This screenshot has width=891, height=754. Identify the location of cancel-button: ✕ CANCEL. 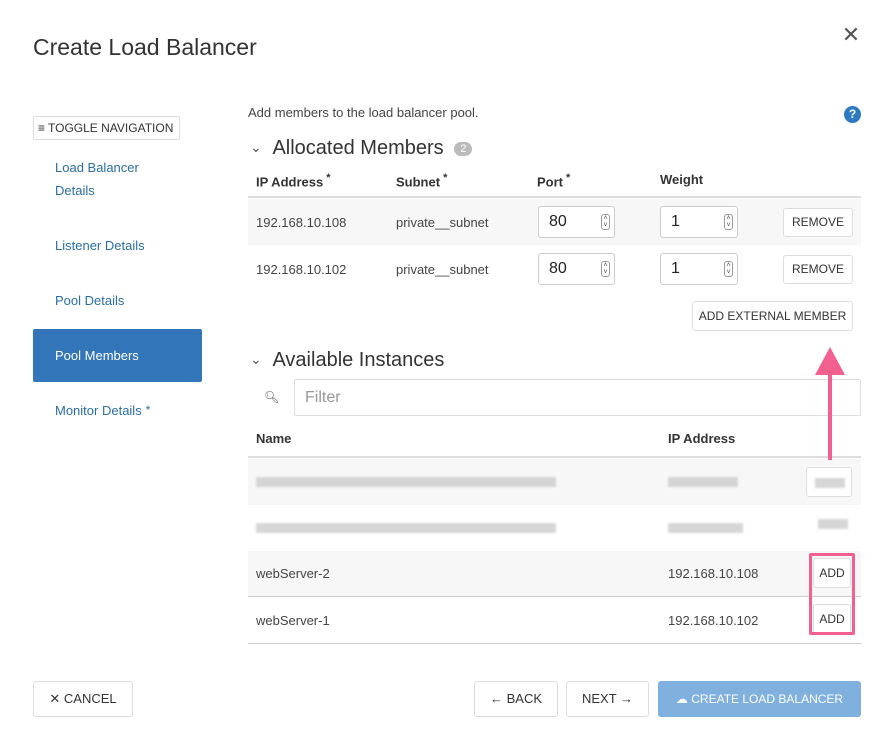
(83, 699).